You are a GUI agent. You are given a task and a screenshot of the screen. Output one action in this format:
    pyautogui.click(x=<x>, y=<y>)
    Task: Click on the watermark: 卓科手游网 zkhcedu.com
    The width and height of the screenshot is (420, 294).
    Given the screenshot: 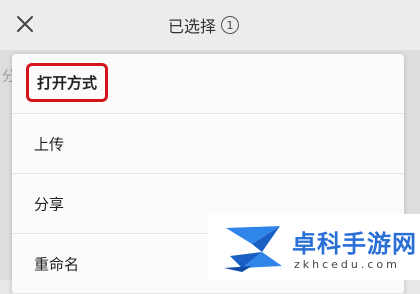 What is the action you would take?
    pyautogui.click(x=314, y=247)
    